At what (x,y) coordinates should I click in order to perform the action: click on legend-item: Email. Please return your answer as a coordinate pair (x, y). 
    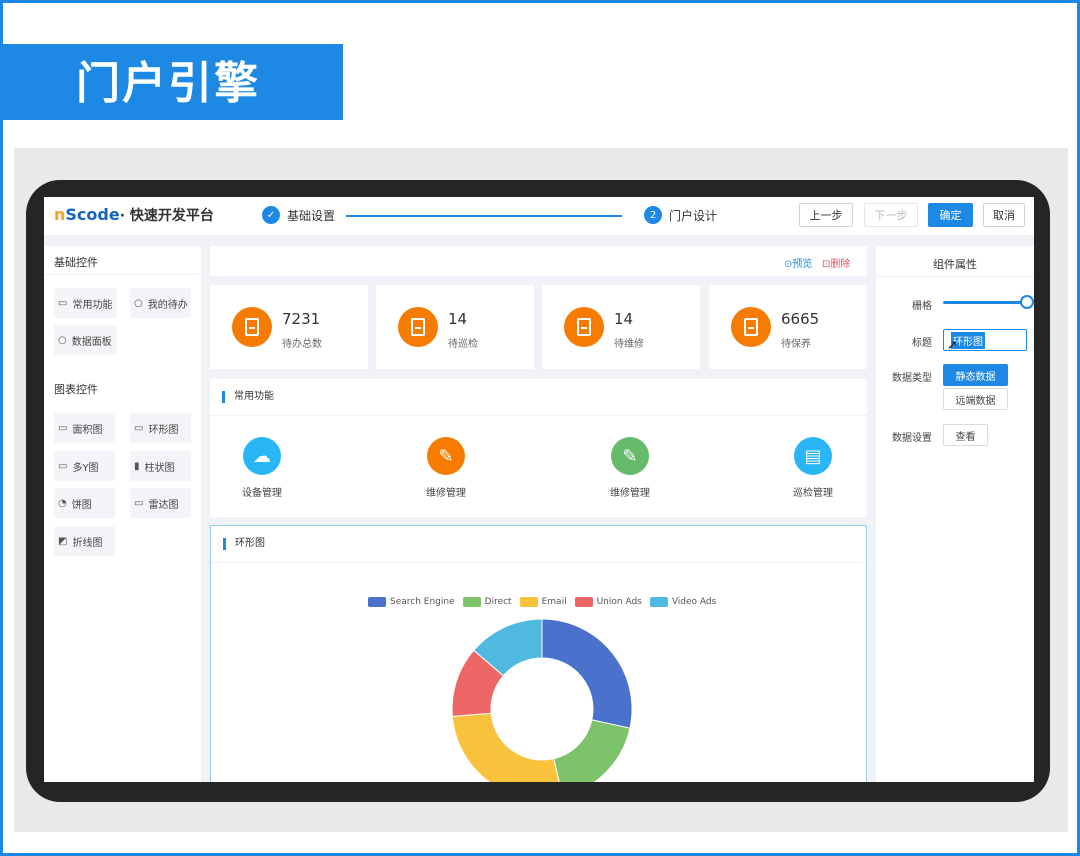
    Looking at the image, I should click on (543, 602).